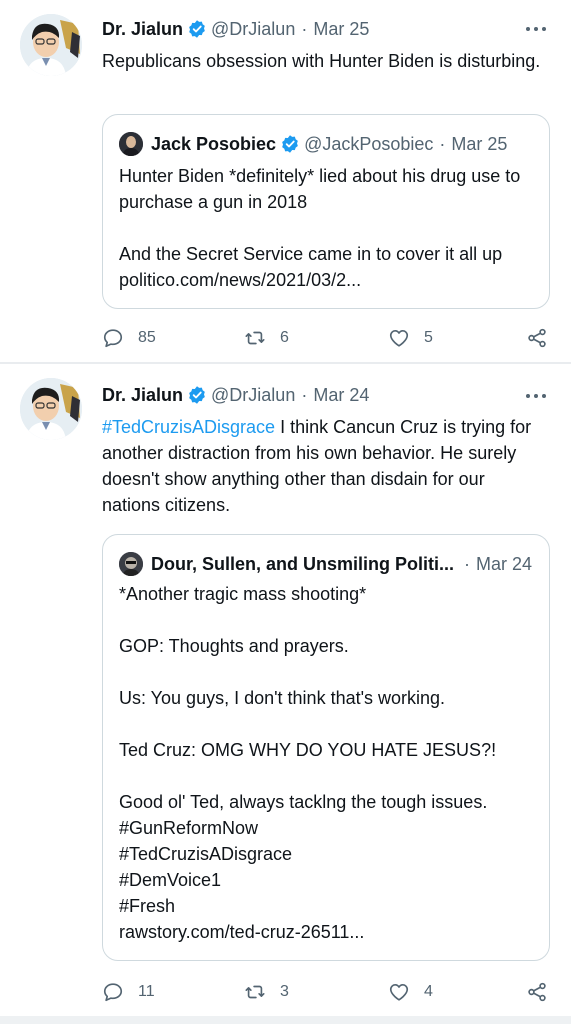 This screenshot has height=1024, width=571. Describe the element at coordinates (368, 144) in the screenshot. I see `quoted-author-handle: @JackPosobiec` at that location.